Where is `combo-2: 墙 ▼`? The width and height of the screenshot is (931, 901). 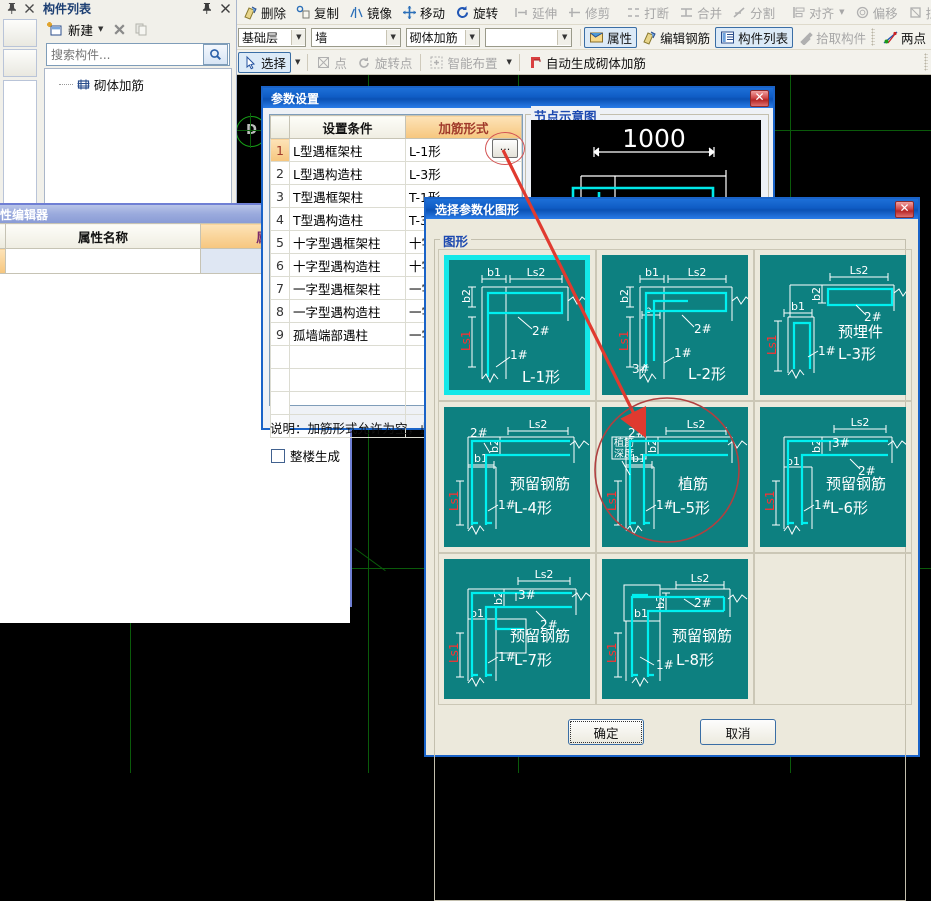
combo-2: 墙 ▼ is located at coordinates (356, 37).